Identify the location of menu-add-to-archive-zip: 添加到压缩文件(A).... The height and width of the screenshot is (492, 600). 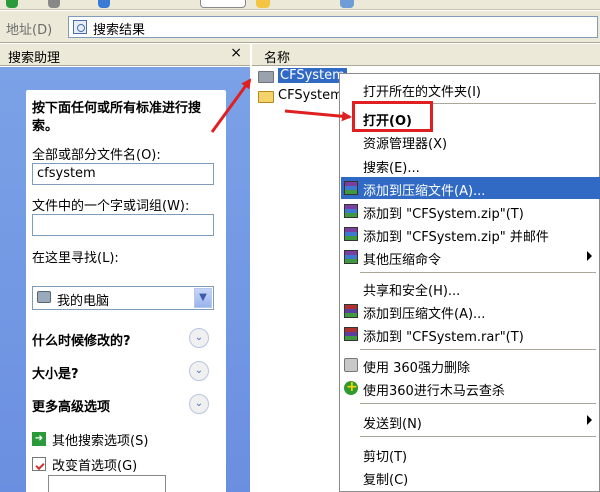
(470, 188).